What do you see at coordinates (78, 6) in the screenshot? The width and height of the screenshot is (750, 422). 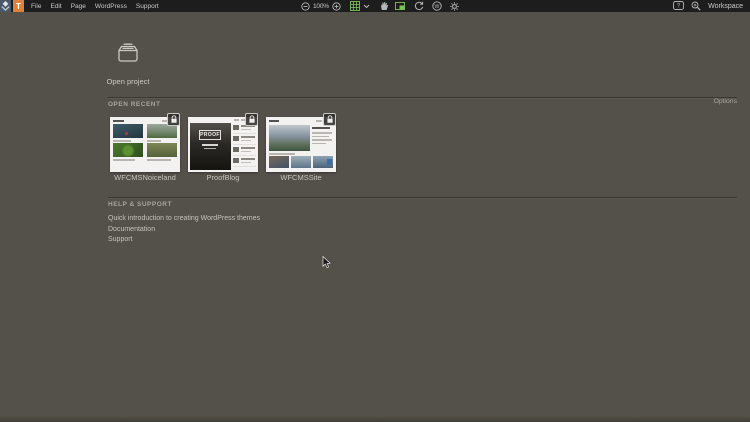 I see `menu-page: Page` at bounding box center [78, 6].